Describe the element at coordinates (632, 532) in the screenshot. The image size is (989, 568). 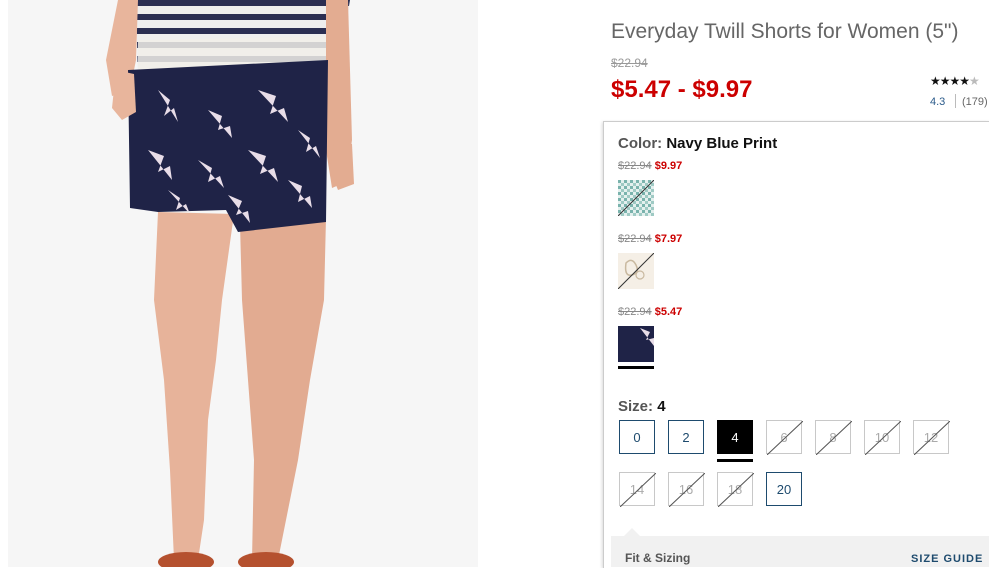
I see `fit-bar-notch` at that location.